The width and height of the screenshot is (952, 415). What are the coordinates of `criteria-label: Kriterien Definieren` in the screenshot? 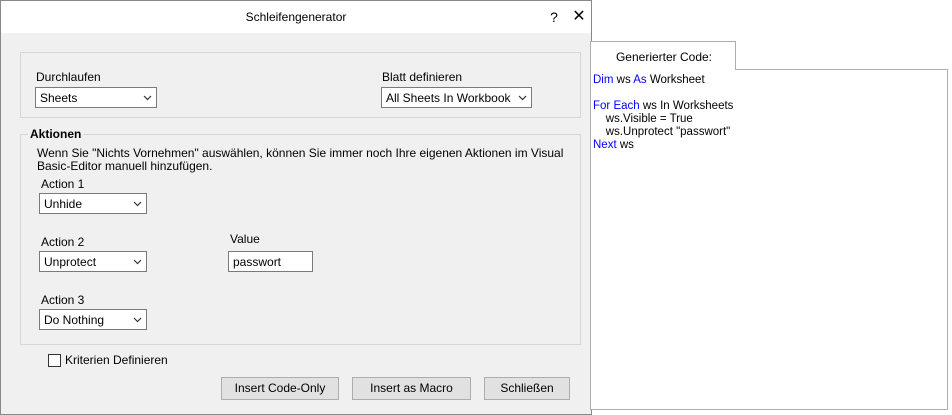 It's located at (116, 360).